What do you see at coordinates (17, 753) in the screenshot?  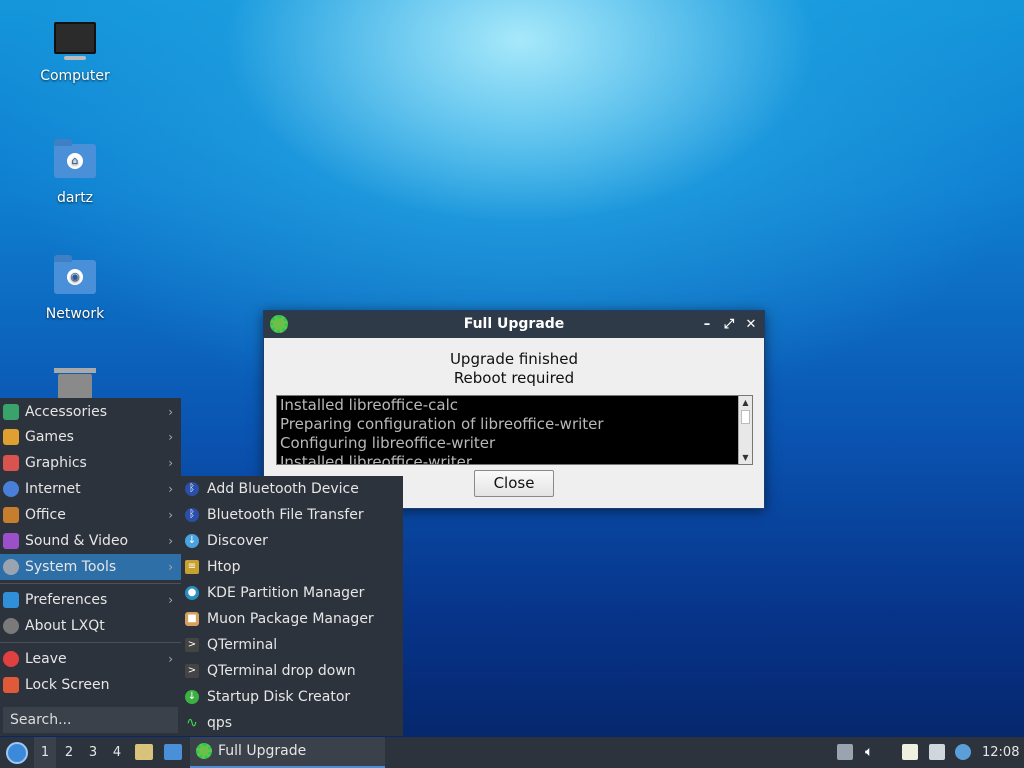 I see `start-menu-icon` at bounding box center [17, 753].